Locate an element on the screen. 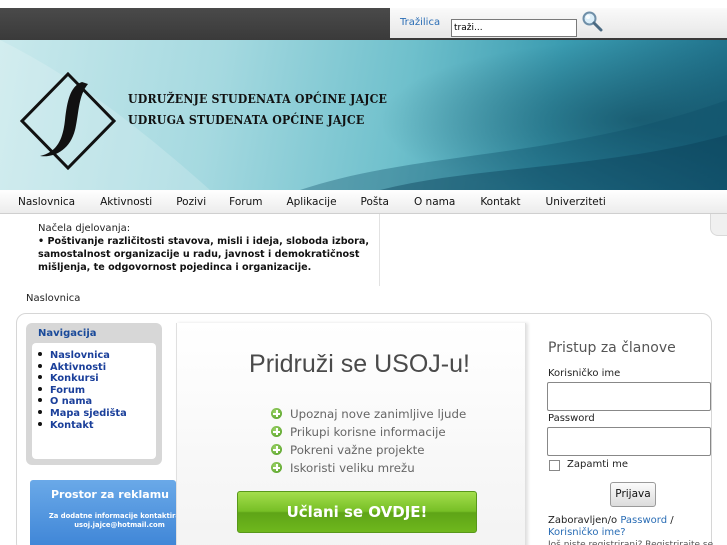  benefit-item: Upoznaj nove zanimljive ljude is located at coordinates (368, 414).